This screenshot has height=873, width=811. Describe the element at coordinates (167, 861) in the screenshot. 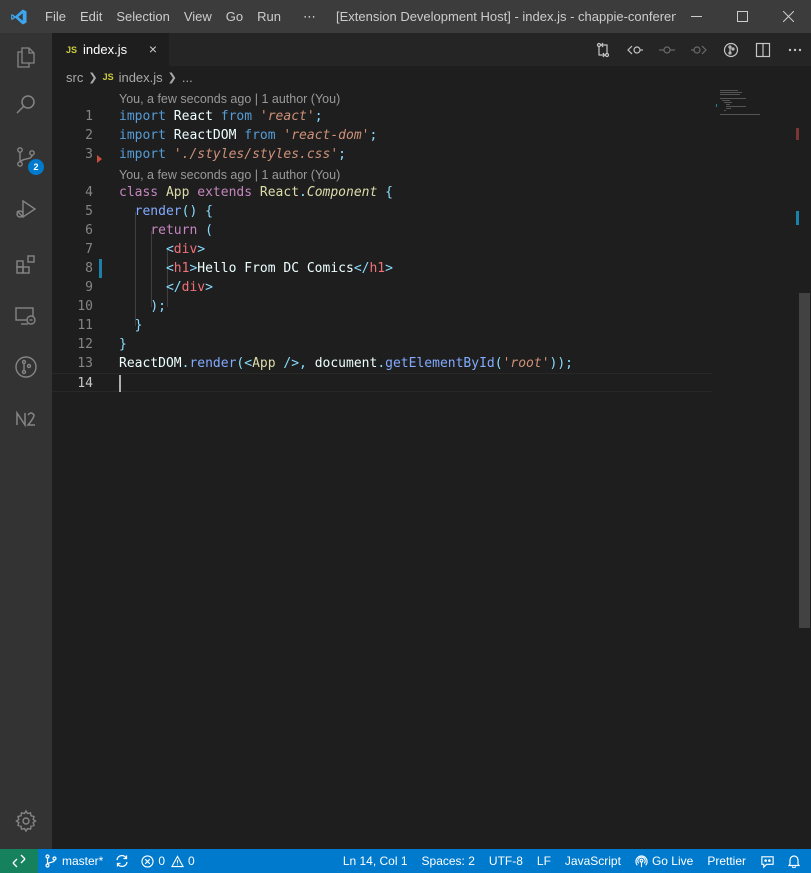

I see `problems-status: 0 0` at that location.